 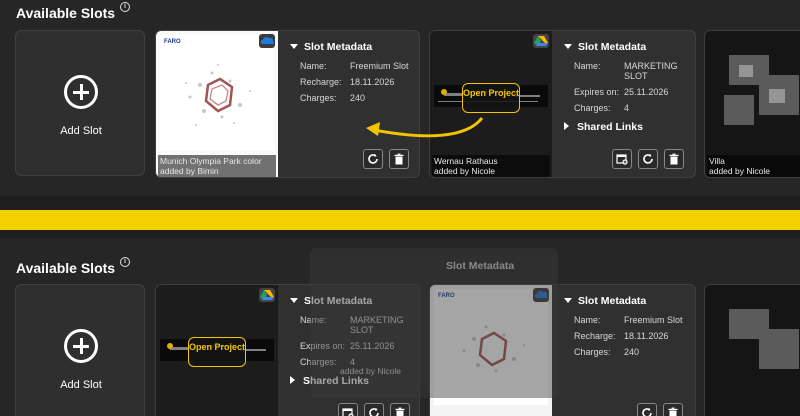 I want to click on faro-logo: FARO, so click(x=172, y=42).